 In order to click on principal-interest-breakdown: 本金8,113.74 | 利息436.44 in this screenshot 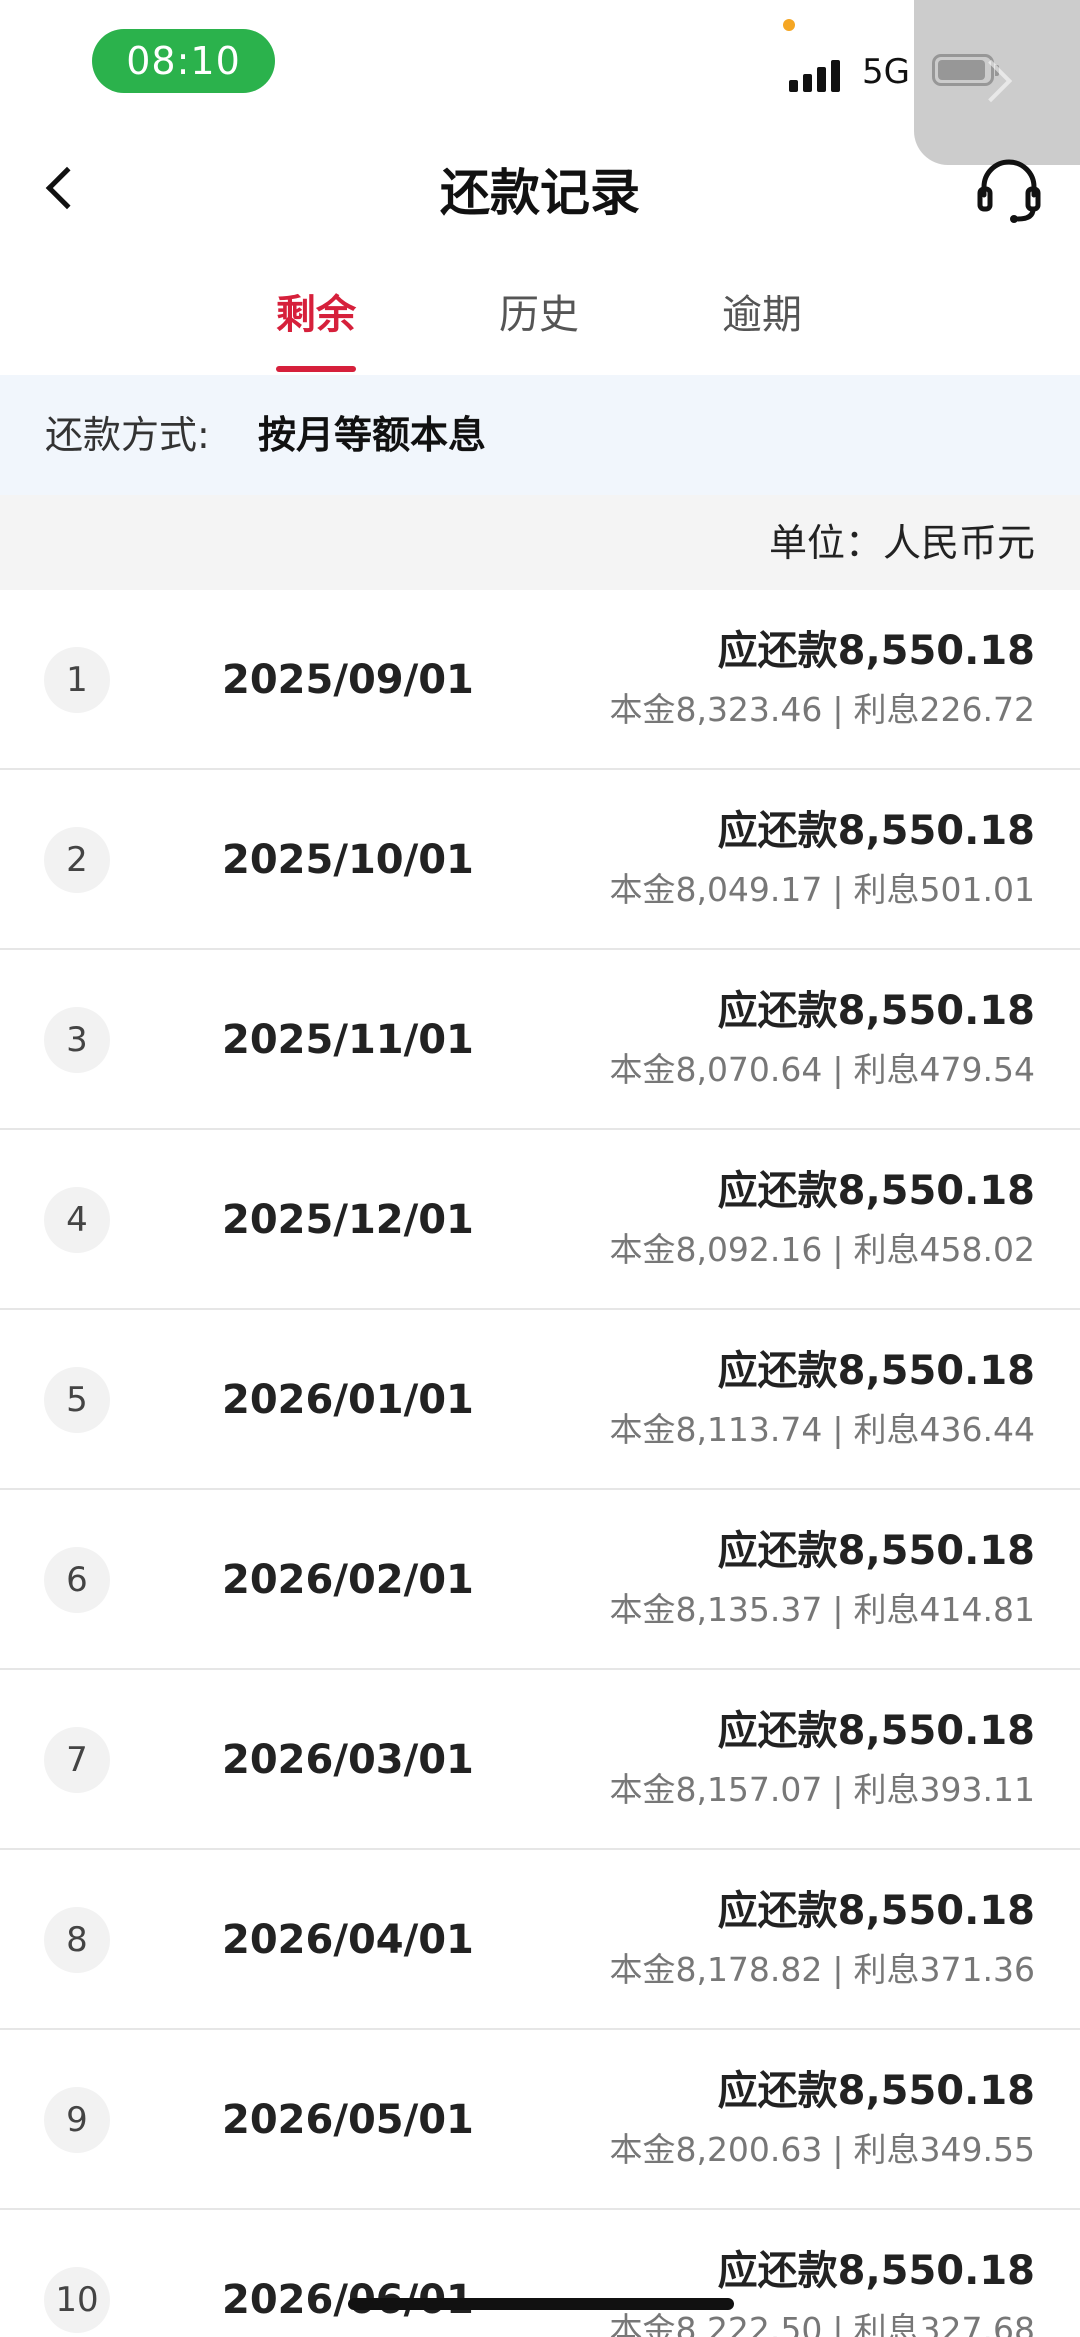, I will do `click(822, 1430)`.